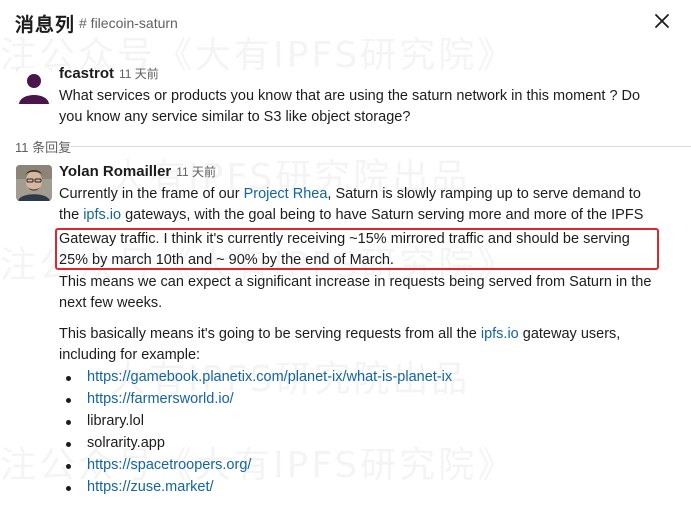  What do you see at coordinates (345, 23) in the screenshot?
I see `thread-header: 消息列 # filecoin-saturn` at bounding box center [345, 23].